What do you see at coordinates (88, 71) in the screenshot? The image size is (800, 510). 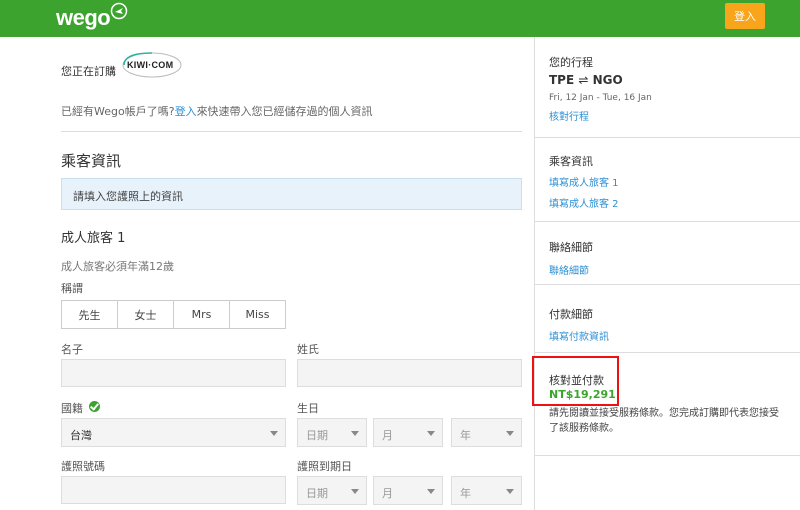 I see `booking-with-label: 您正在訂購` at bounding box center [88, 71].